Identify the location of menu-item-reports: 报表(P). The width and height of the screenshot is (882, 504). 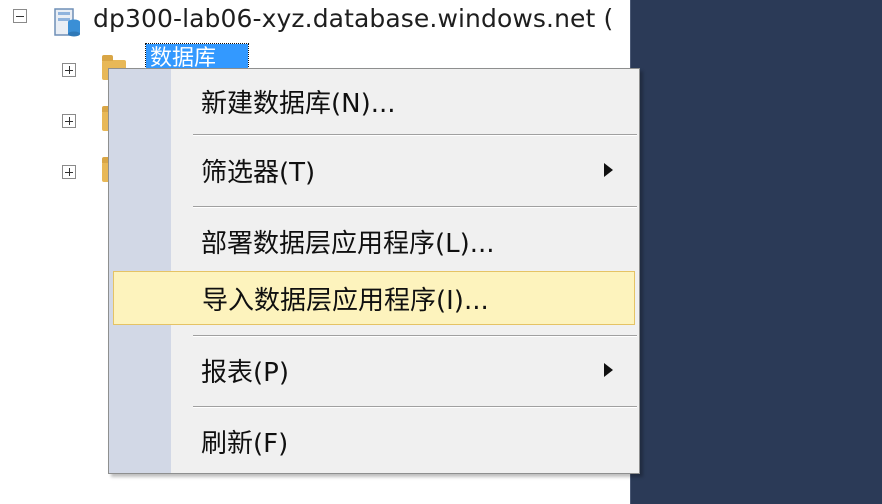
(374, 370).